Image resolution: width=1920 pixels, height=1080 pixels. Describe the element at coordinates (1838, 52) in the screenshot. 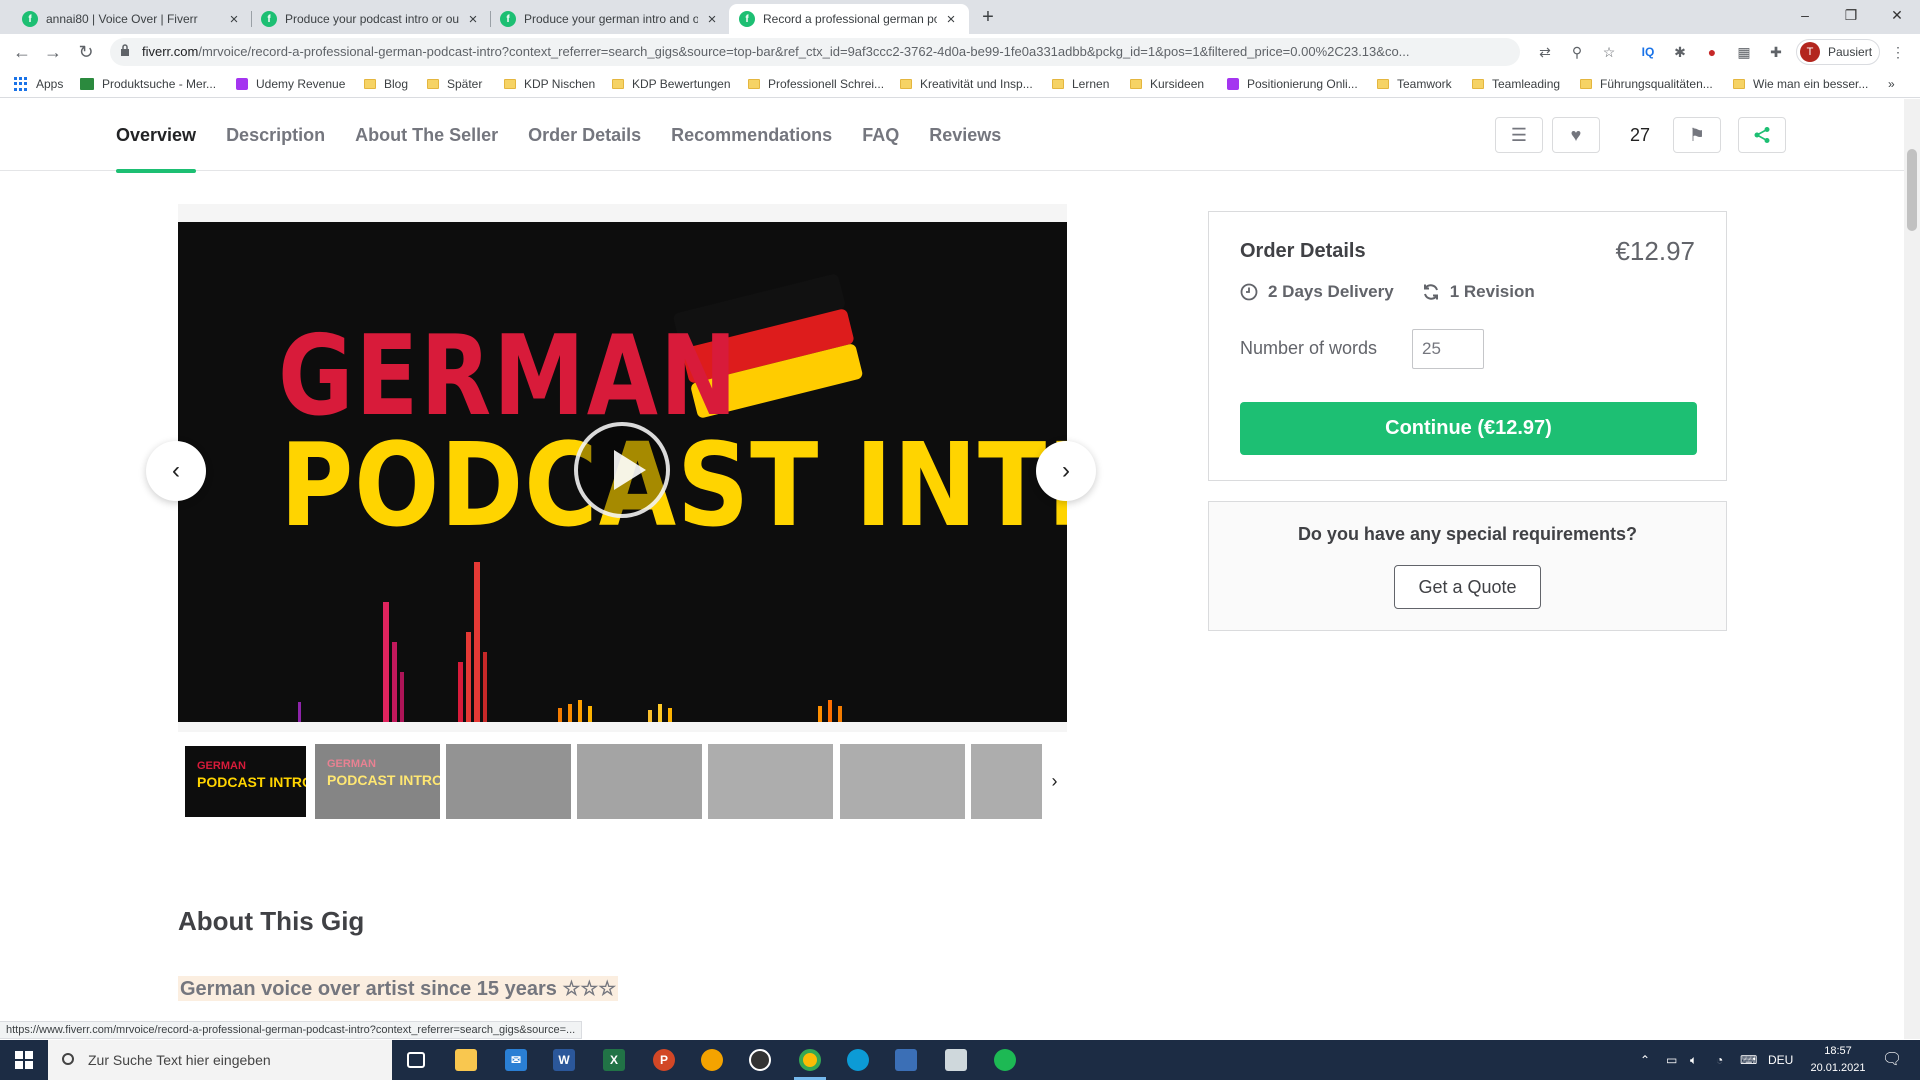

I see `profile-button: T Pausiert` at that location.